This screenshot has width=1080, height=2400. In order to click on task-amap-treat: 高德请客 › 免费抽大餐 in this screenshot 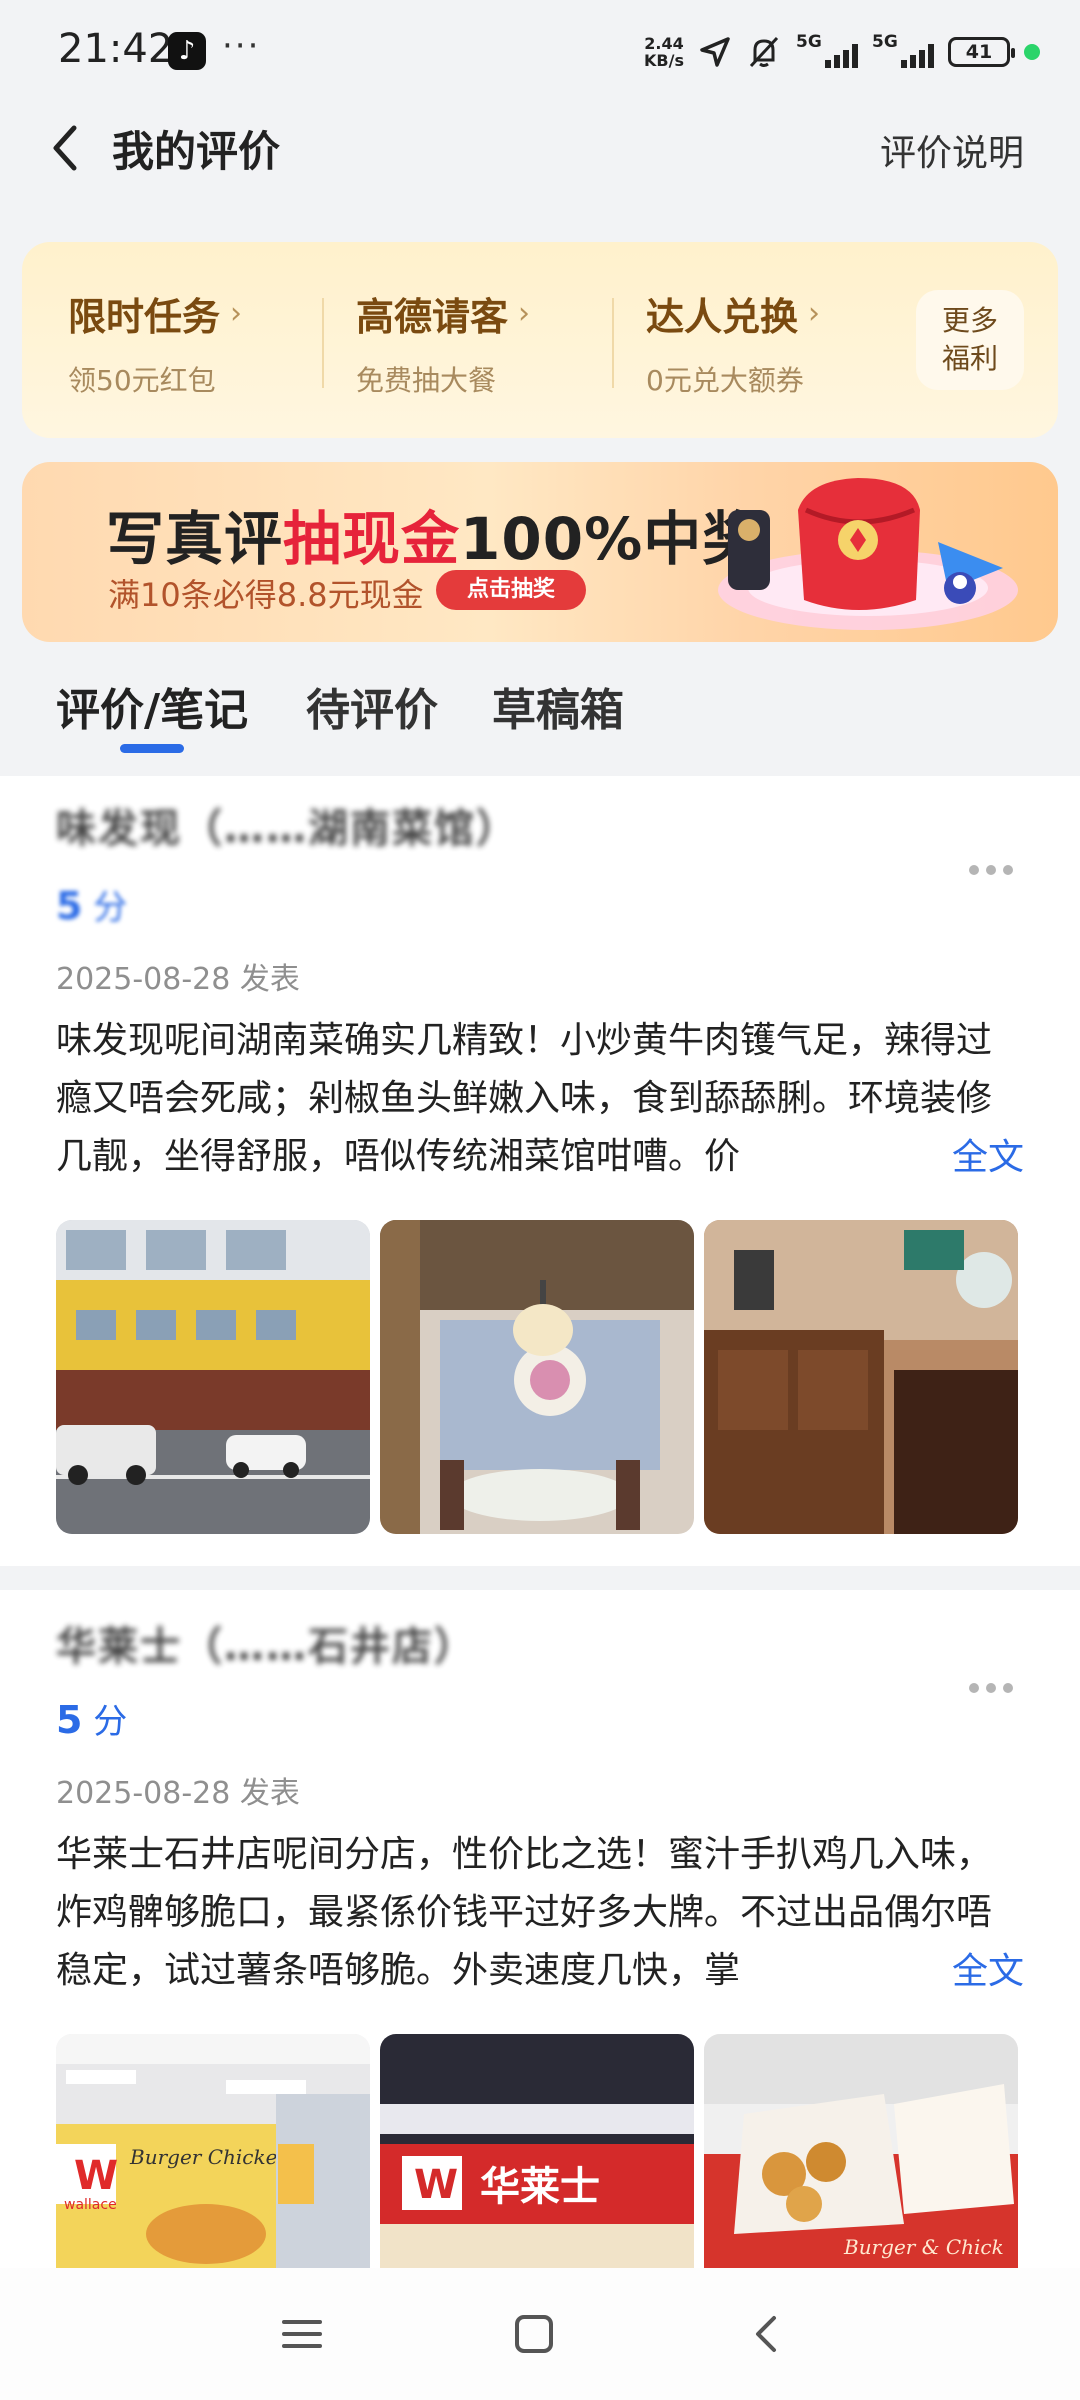, I will do `click(443, 342)`.